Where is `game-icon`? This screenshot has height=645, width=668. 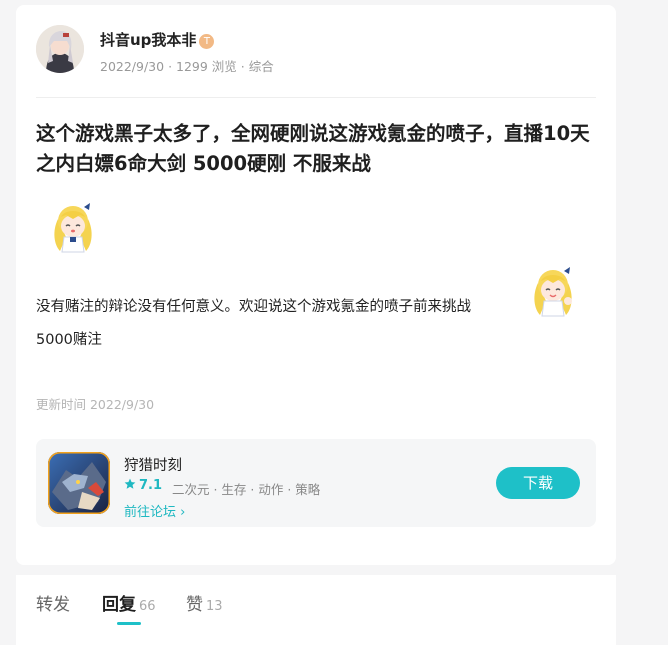
game-icon is located at coordinates (79, 483).